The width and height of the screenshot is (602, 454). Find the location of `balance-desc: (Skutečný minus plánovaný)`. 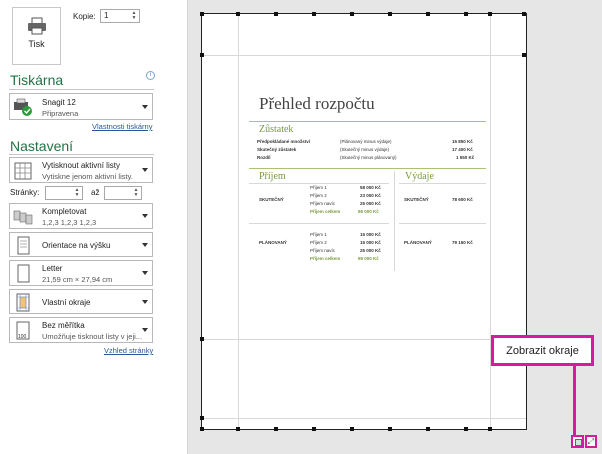

balance-desc: (Skutečný minus plánovaný) is located at coordinates (368, 157).